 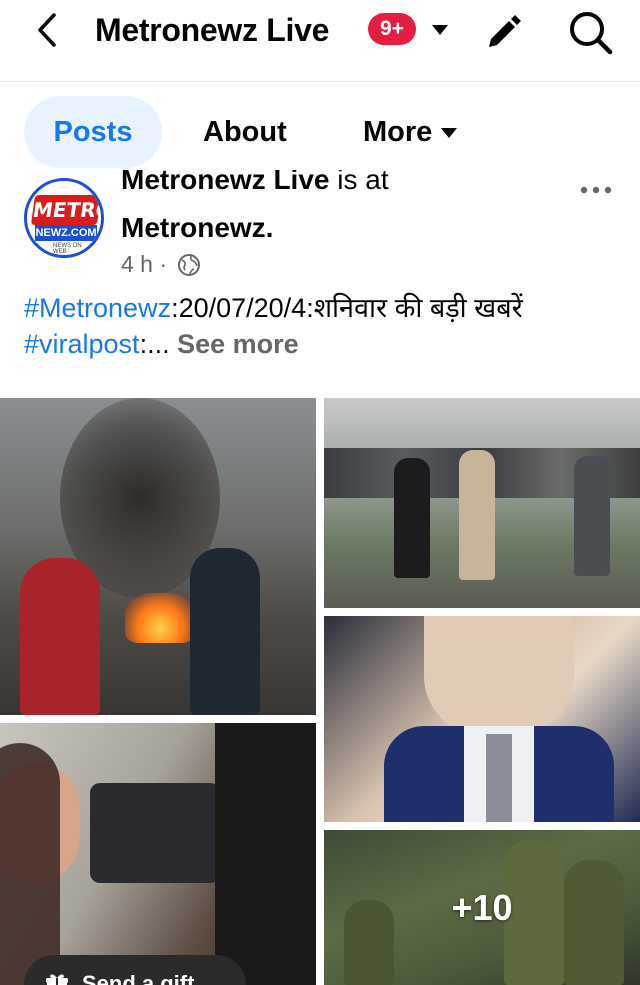 I want to click on post-location: Metronewz., so click(x=197, y=228).